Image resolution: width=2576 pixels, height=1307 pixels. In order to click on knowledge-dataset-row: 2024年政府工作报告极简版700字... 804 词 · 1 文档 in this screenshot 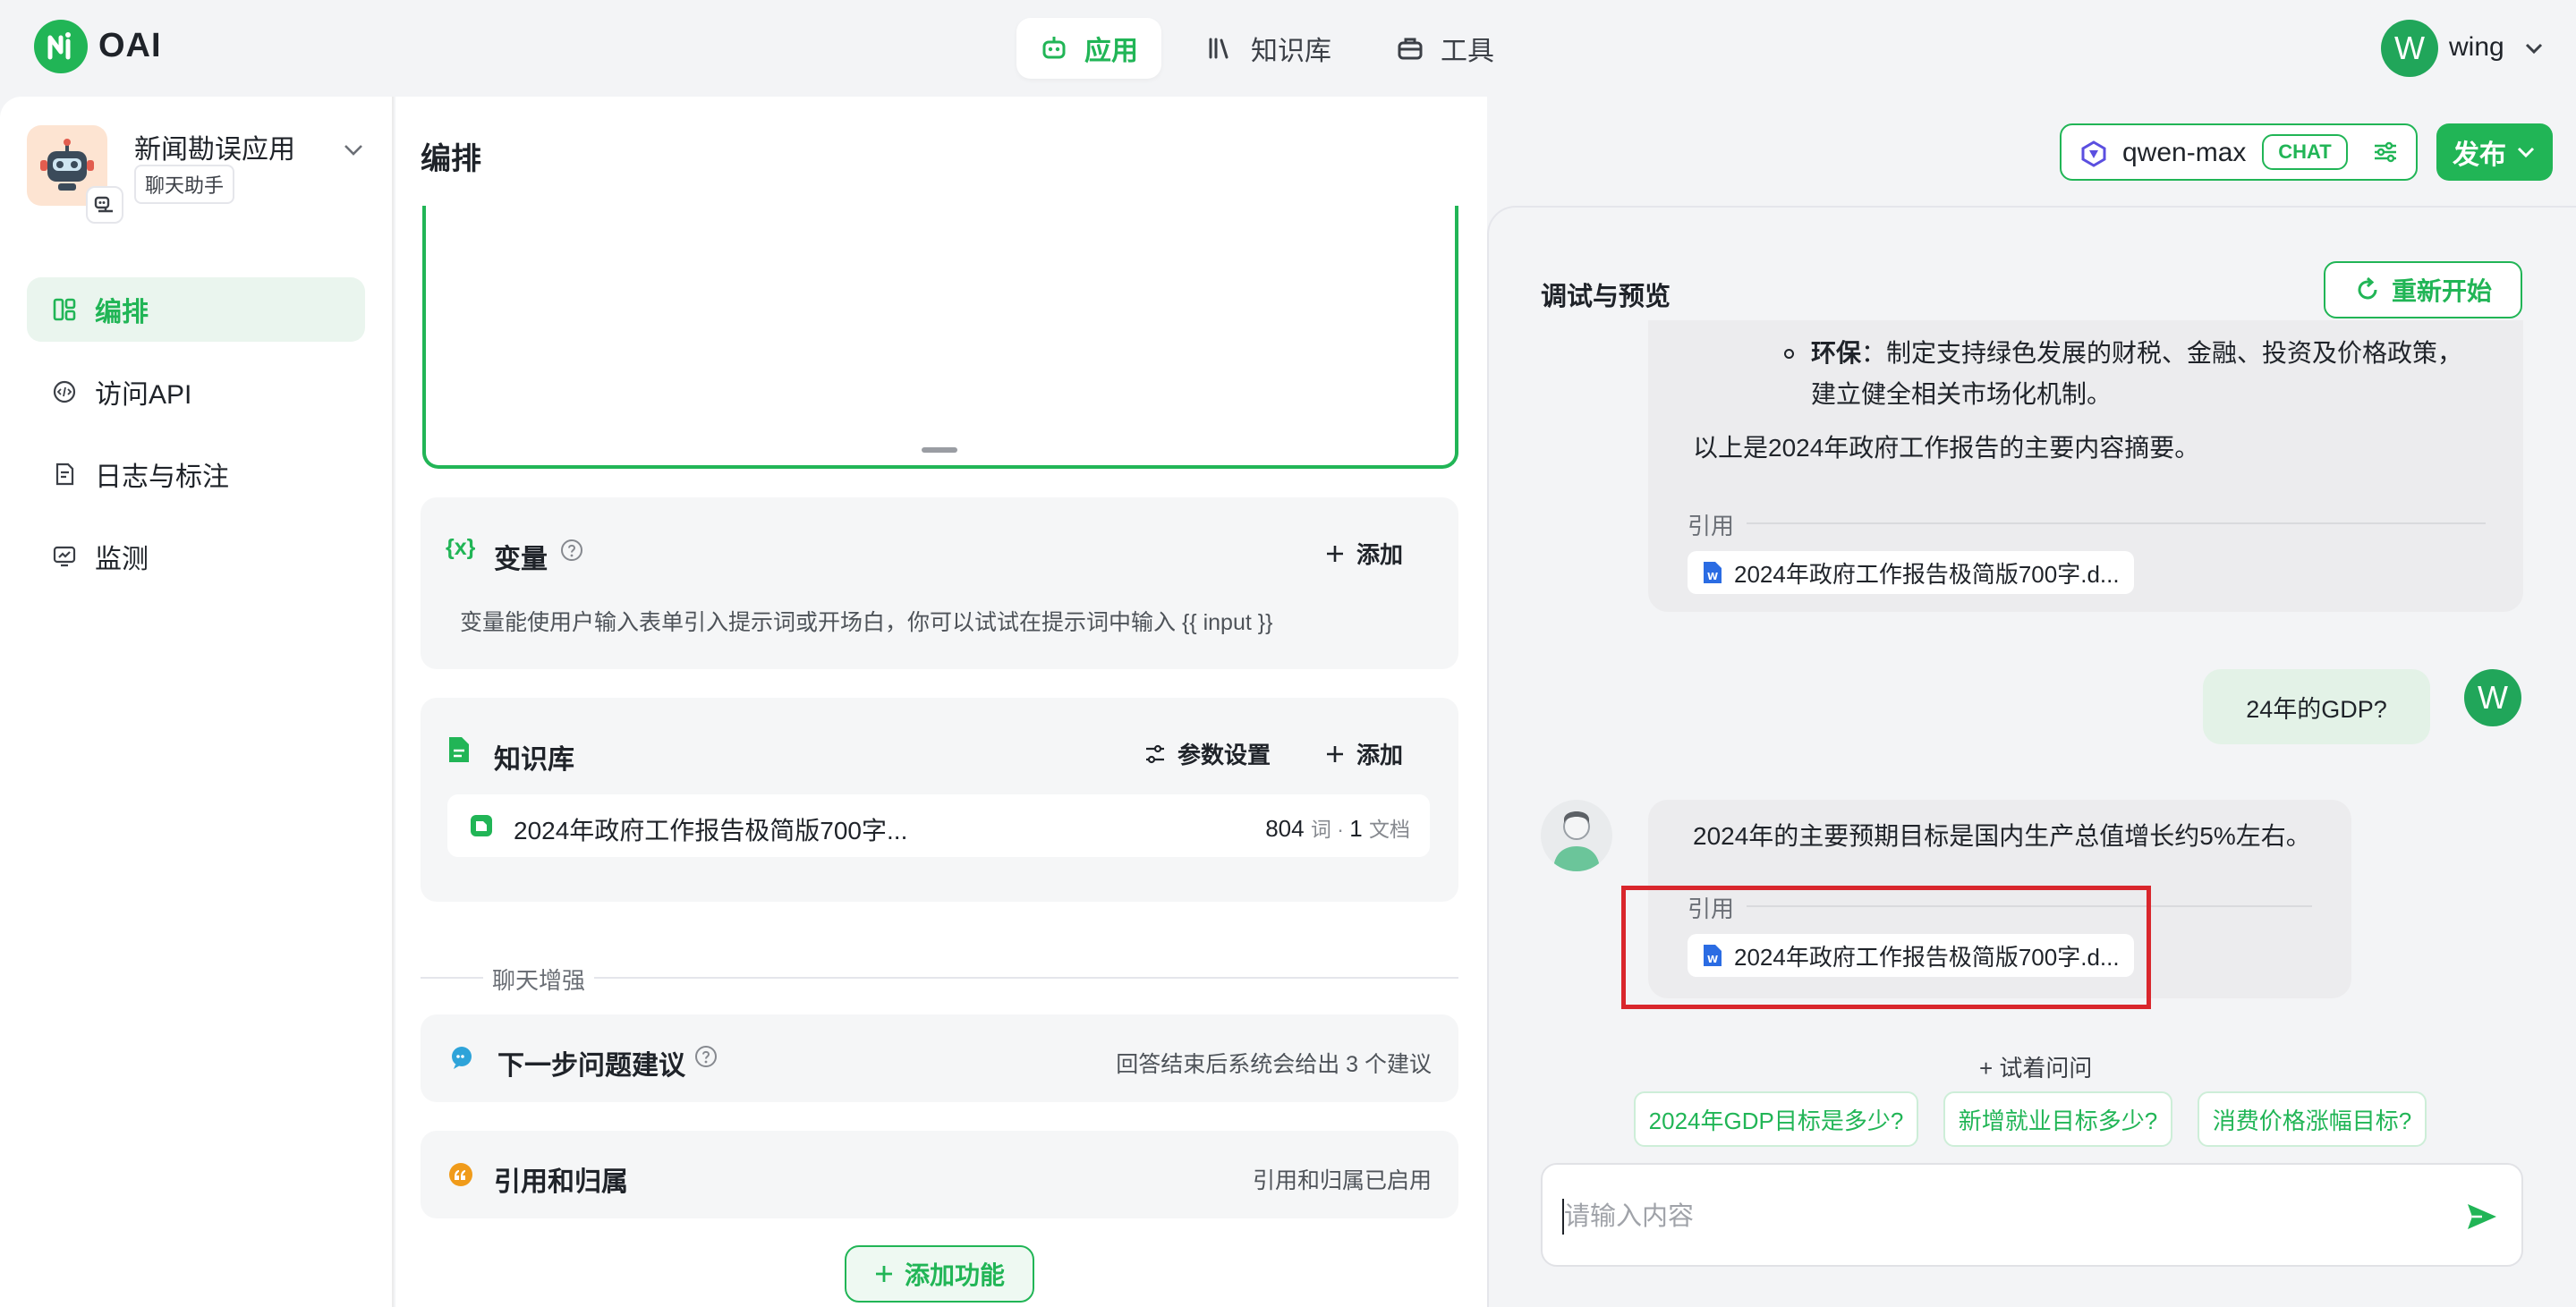, I will do `click(938, 825)`.